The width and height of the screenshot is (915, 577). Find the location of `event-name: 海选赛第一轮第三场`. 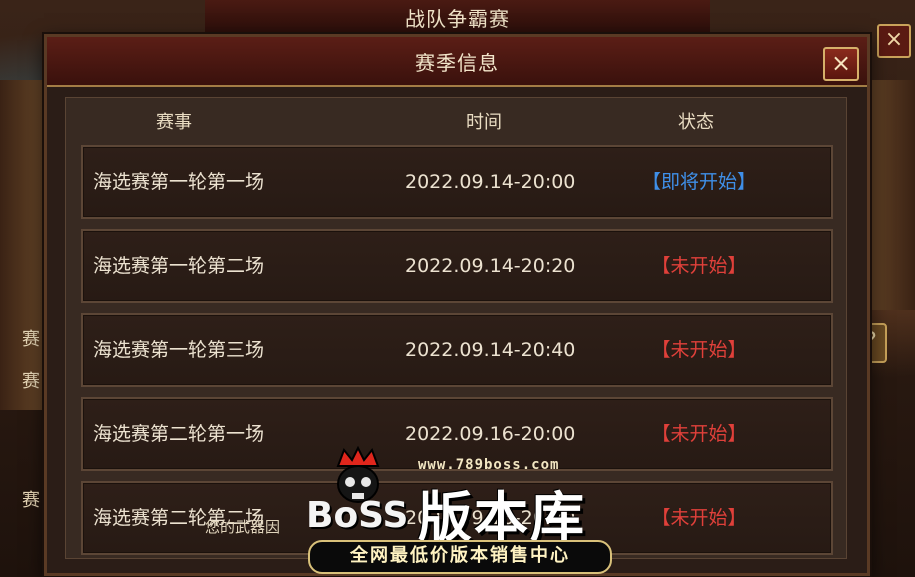

event-name: 海选赛第一轮第三场 is located at coordinates (179, 350).